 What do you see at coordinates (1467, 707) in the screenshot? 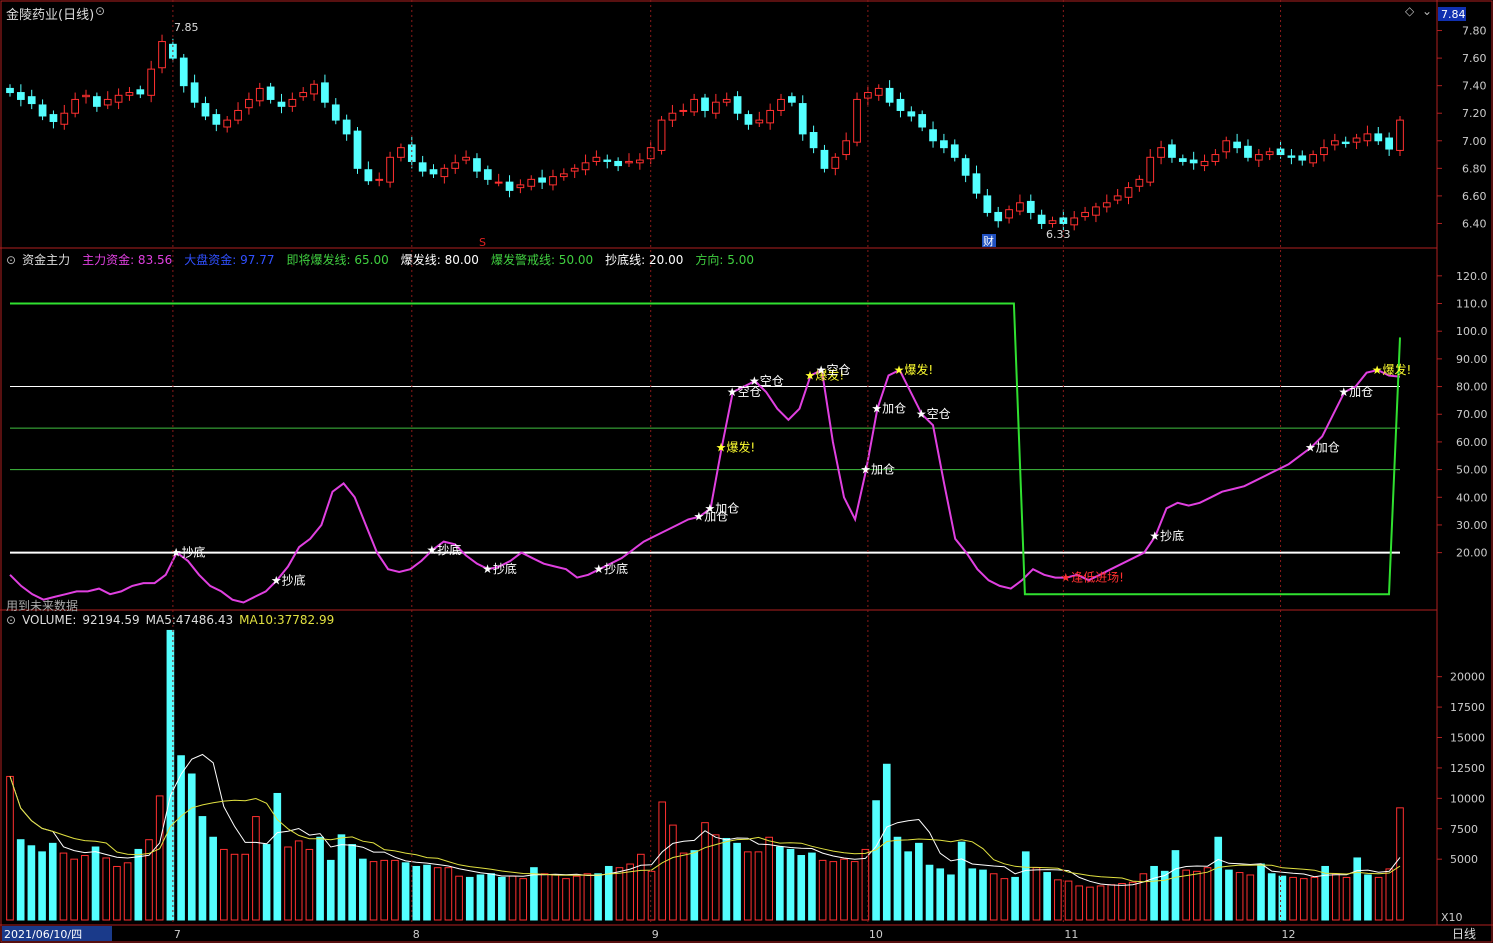
I see `volume-tick-label: 17500` at bounding box center [1467, 707].